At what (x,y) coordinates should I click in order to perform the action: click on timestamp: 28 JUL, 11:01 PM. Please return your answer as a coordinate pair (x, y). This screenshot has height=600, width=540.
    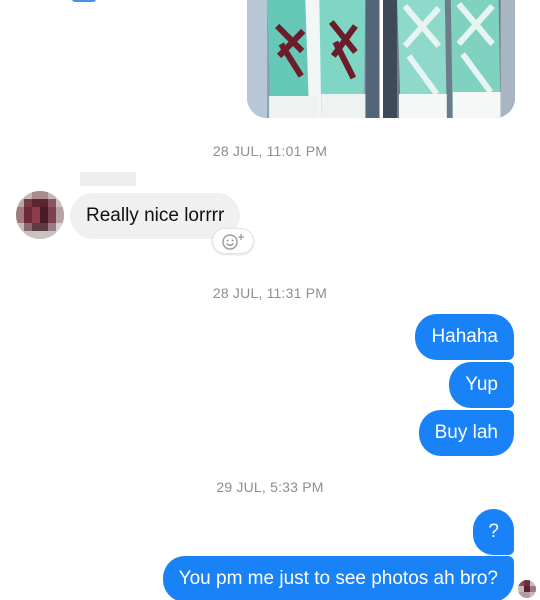
    Looking at the image, I should click on (270, 151).